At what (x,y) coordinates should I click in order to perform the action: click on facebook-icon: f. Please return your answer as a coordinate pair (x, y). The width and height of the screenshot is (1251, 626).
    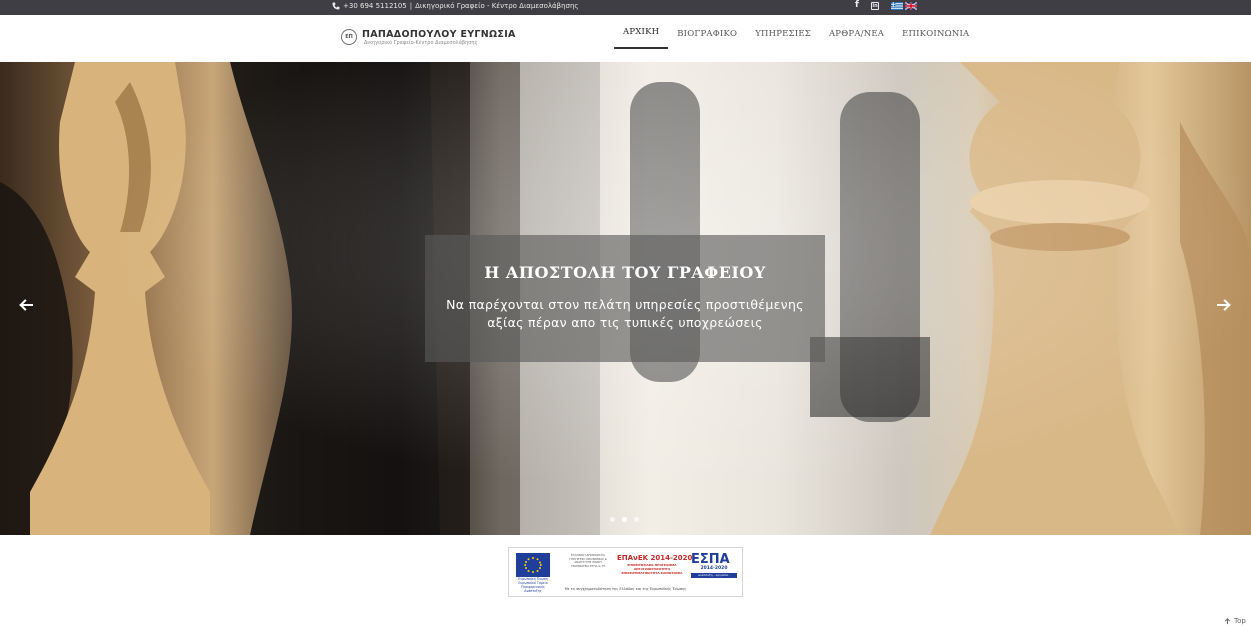
    Looking at the image, I should click on (857, 5).